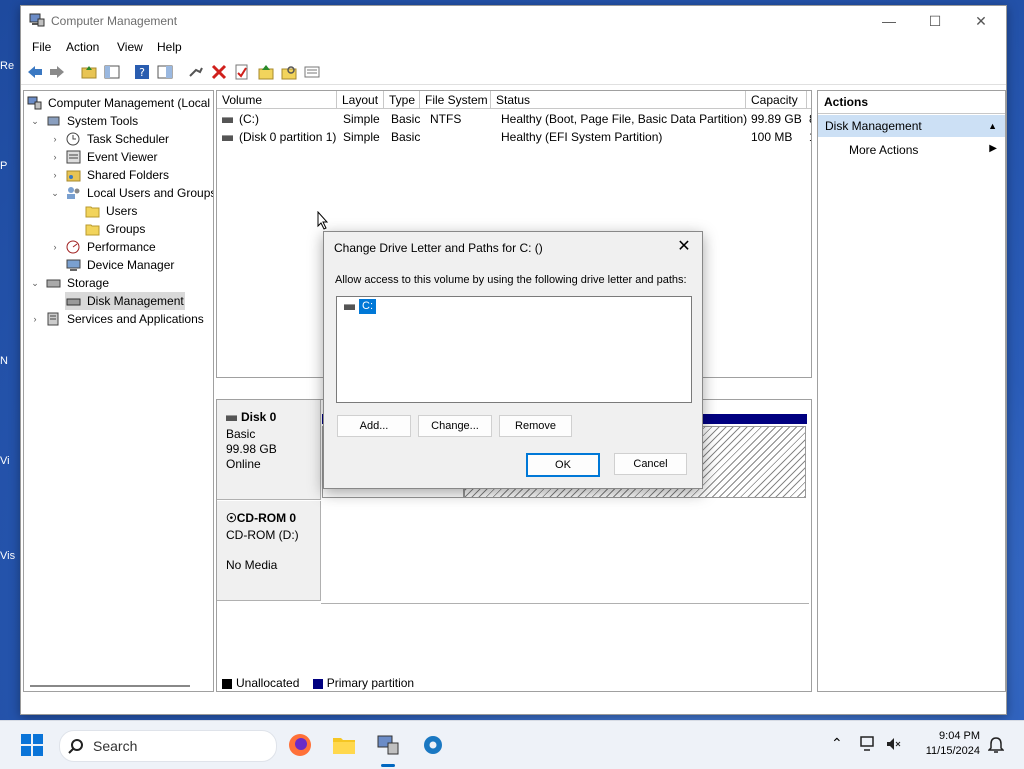 This screenshot has height=769, width=1024. Describe the element at coordinates (82, 47) in the screenshot. I see `menu-action: Action` at that location.